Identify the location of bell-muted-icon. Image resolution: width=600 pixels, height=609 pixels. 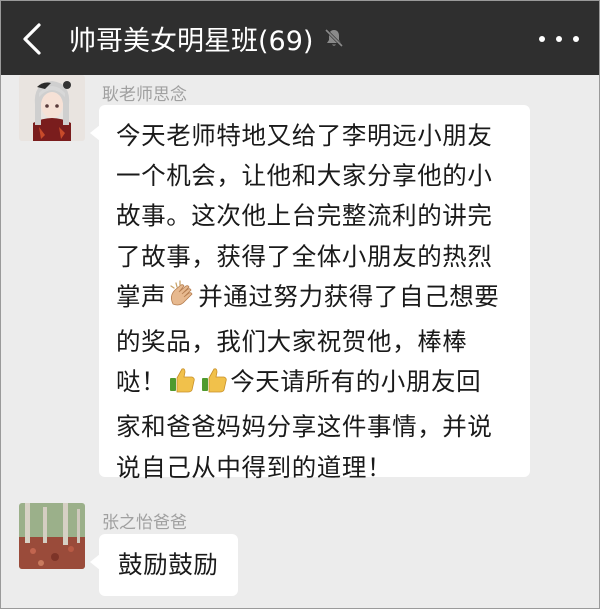
(334, 38).